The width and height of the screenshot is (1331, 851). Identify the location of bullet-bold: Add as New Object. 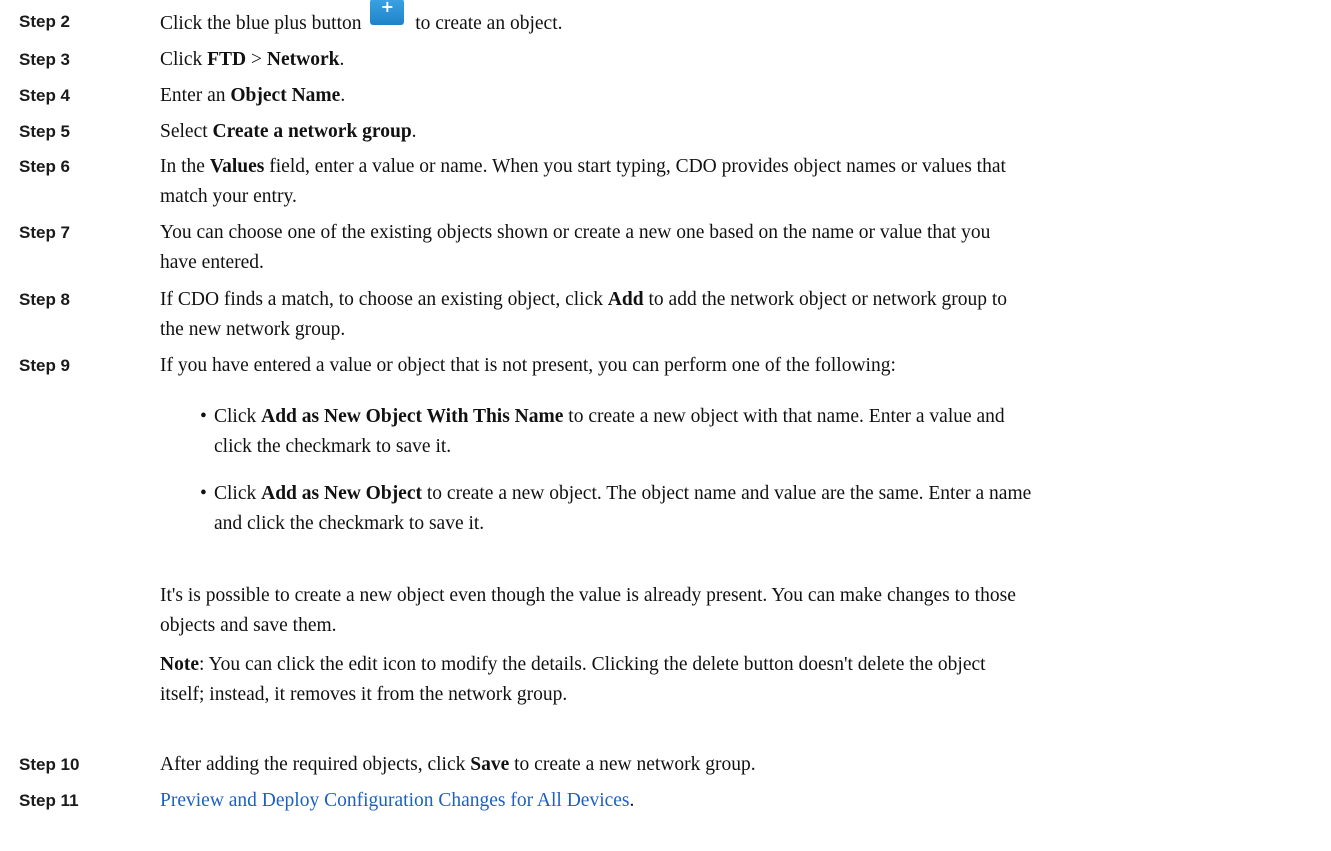
(341, 493).